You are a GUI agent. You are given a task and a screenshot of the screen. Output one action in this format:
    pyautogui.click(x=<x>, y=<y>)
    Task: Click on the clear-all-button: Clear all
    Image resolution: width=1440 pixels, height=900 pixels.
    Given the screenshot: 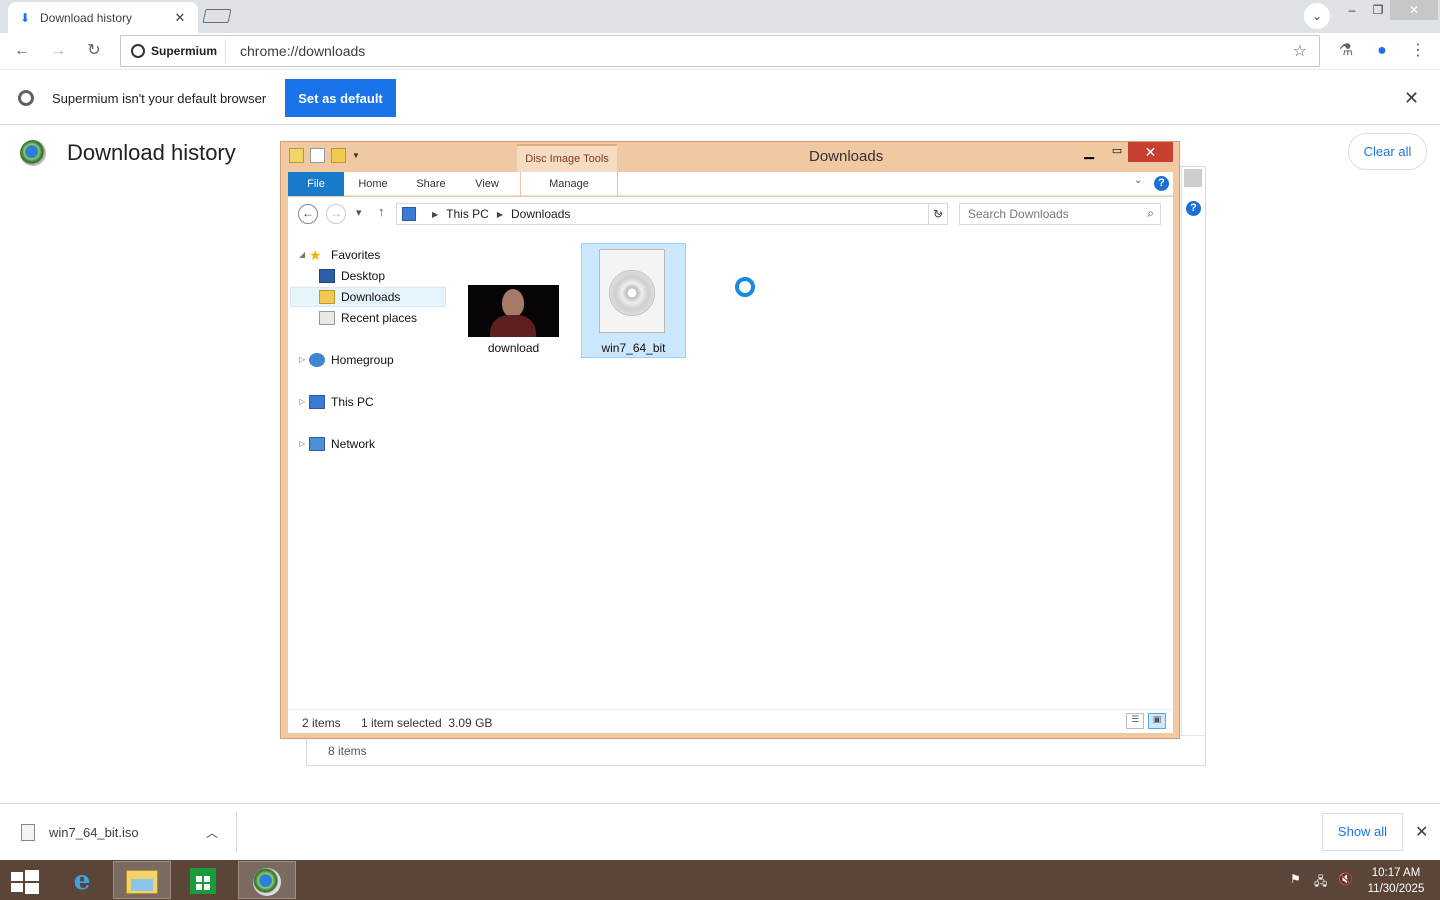 What is the action you would take?
    pyautogui.click(x=1387, y=151)
    